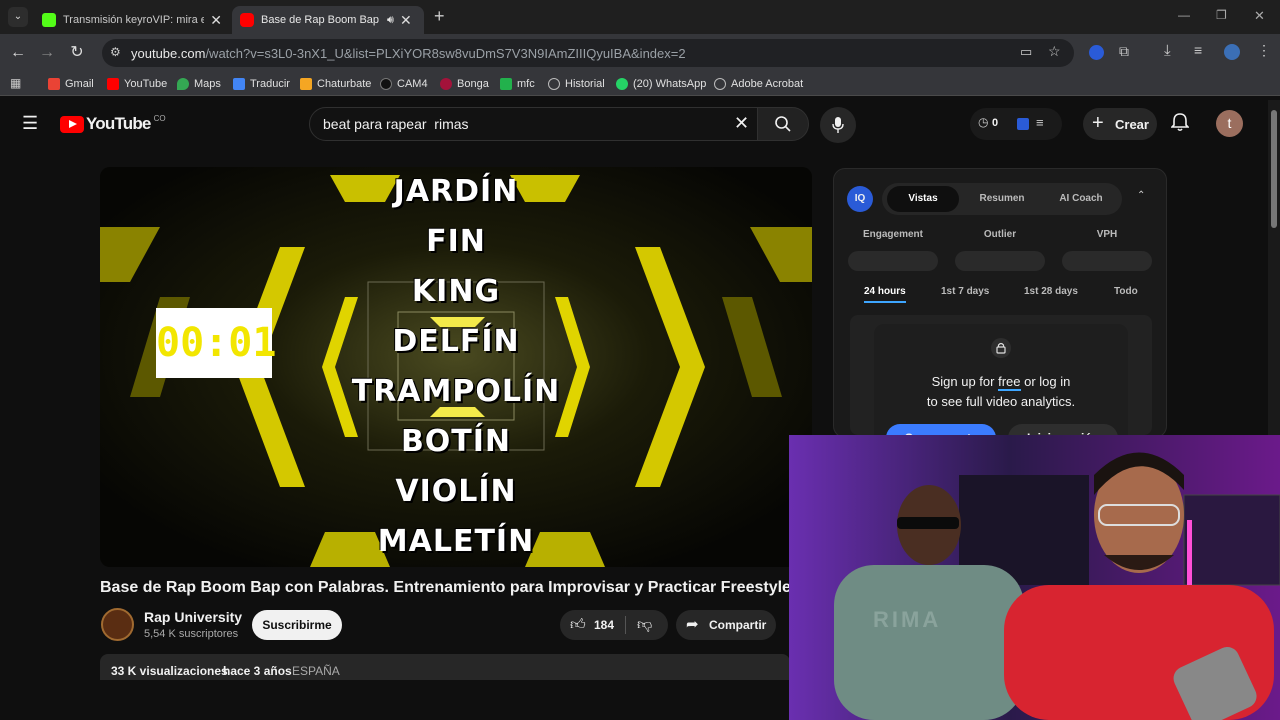 The width and height of the screenshot is (1280, 720). I want to click on youtube-play-logo-icon, so click(72, 124).